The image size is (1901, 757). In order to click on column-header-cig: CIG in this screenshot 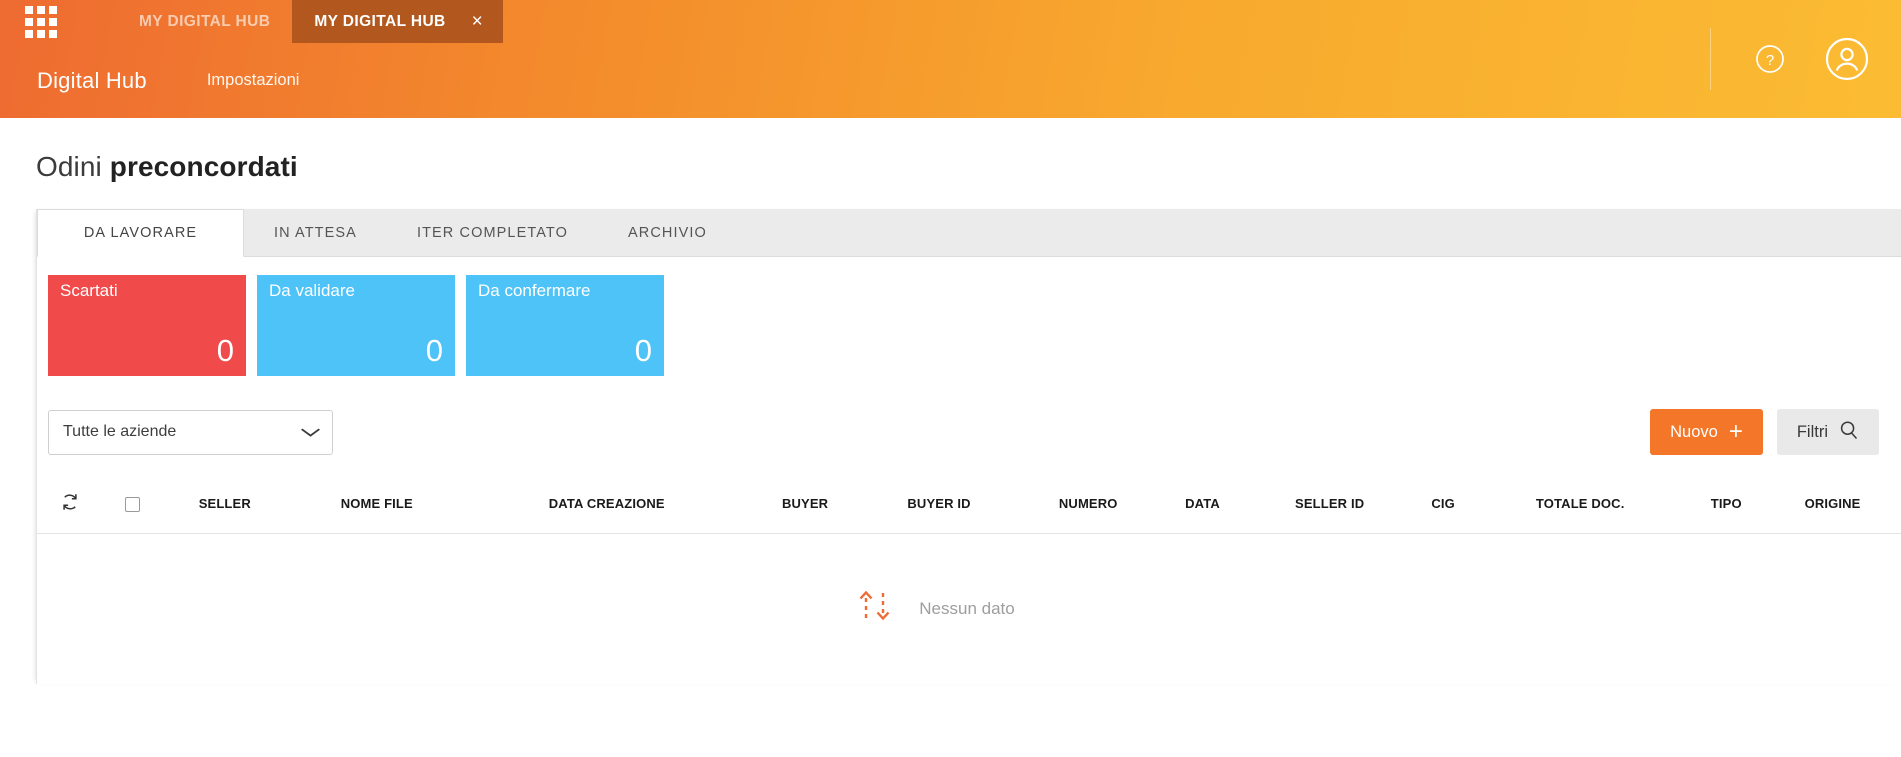, I will do `click(1443, 506)`.